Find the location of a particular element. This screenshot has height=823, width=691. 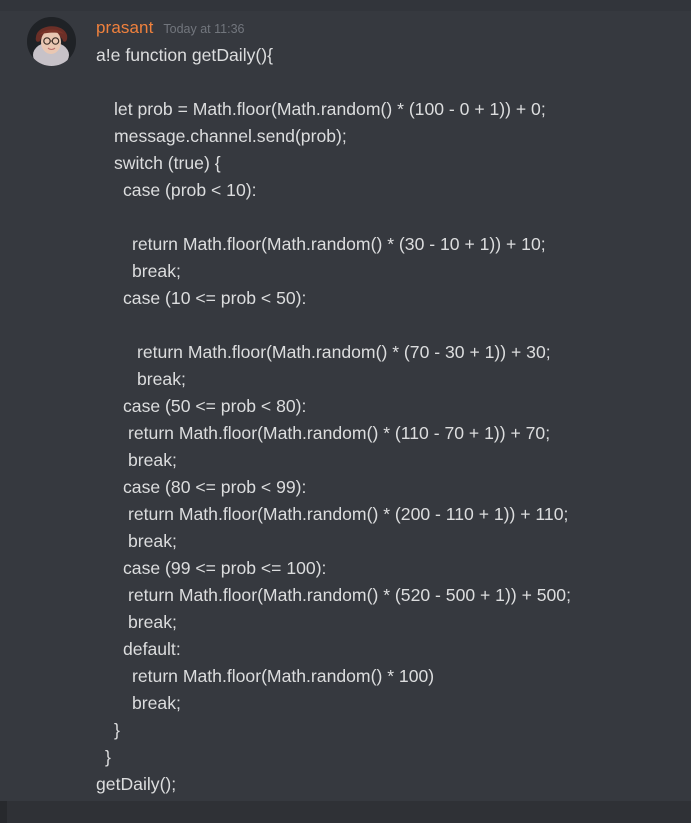

message-line: case (99 <= prob <= 100): is located at coordinates (225, 568).